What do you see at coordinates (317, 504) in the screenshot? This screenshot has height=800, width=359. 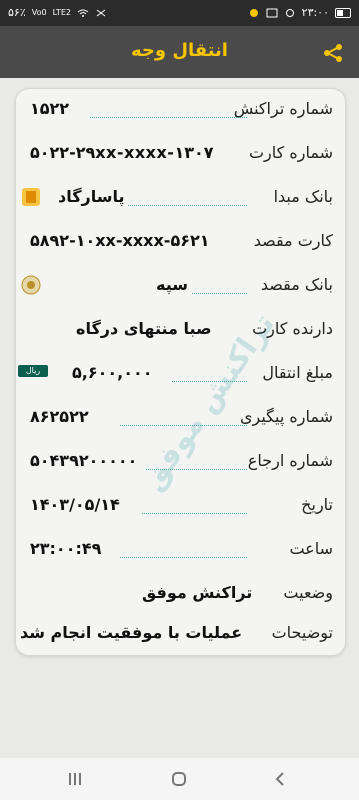 I see `label-date: تاریخ` at bounding box center [317, 504].